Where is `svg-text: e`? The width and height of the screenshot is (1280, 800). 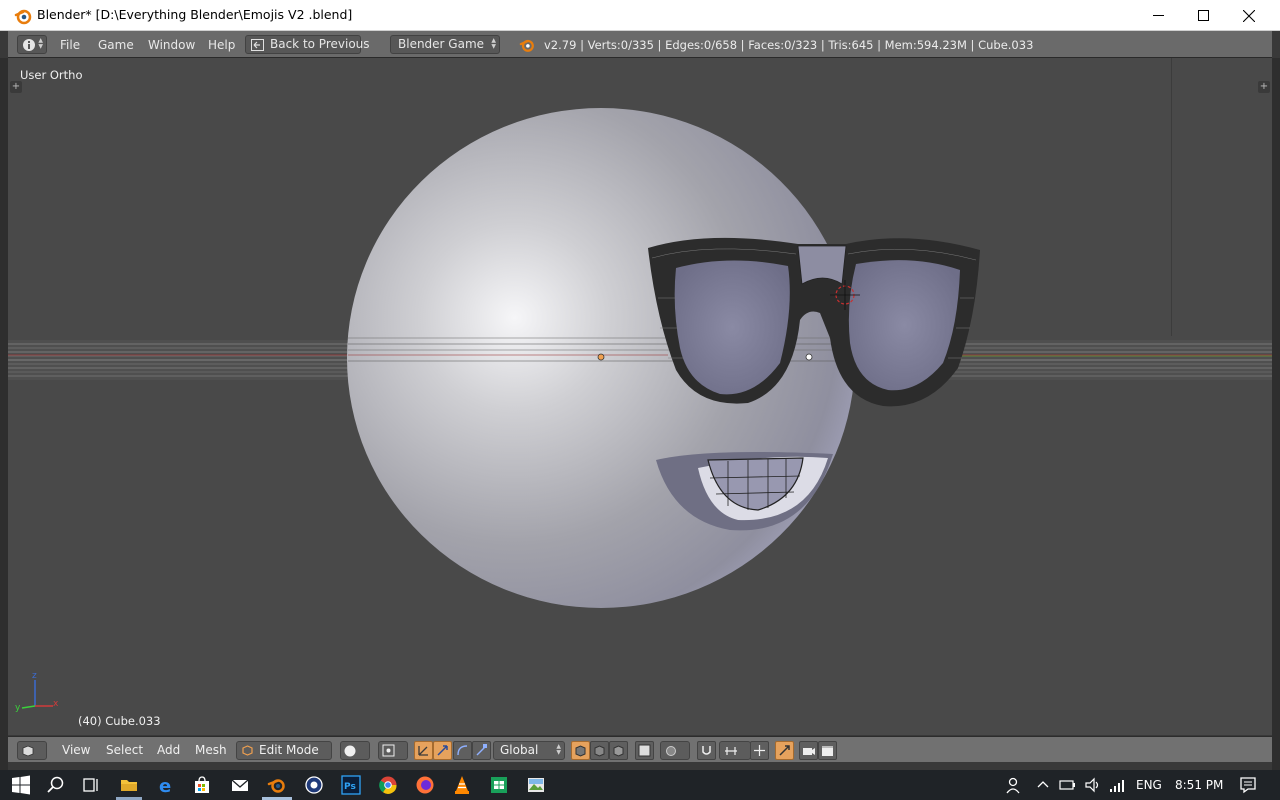 svg-text: e is located at coordinates (165, 785).